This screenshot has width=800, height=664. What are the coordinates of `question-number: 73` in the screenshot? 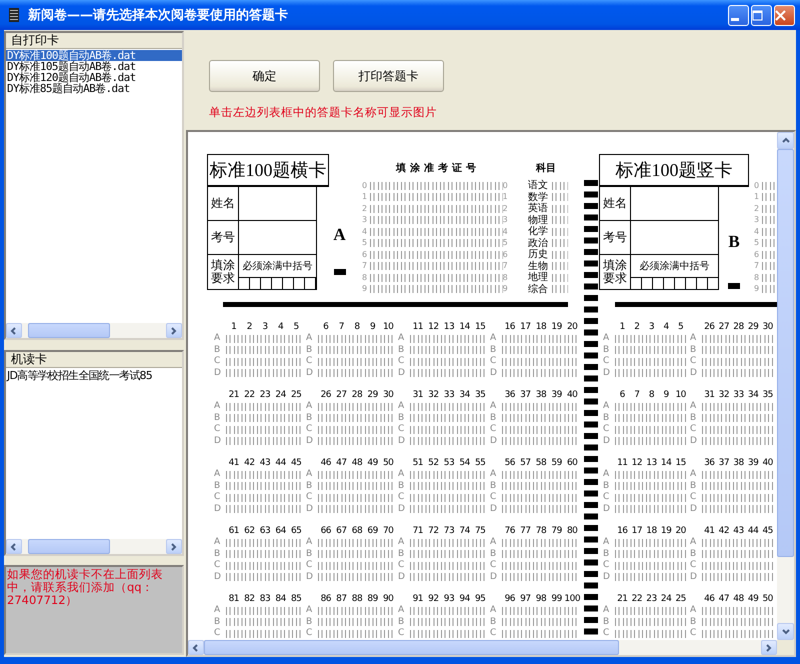 It's located at (449, 531).